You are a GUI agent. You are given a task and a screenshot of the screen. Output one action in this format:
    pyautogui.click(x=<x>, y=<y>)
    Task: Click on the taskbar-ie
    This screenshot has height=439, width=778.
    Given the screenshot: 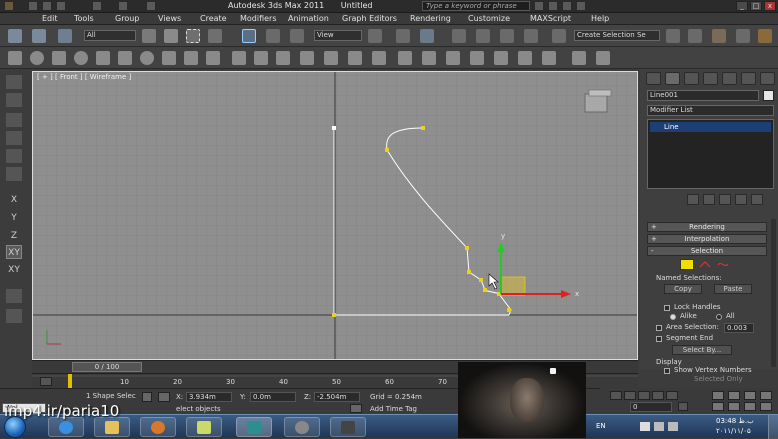 What is the action you would take?
    pyautogui.click(x=66, y=427)
    